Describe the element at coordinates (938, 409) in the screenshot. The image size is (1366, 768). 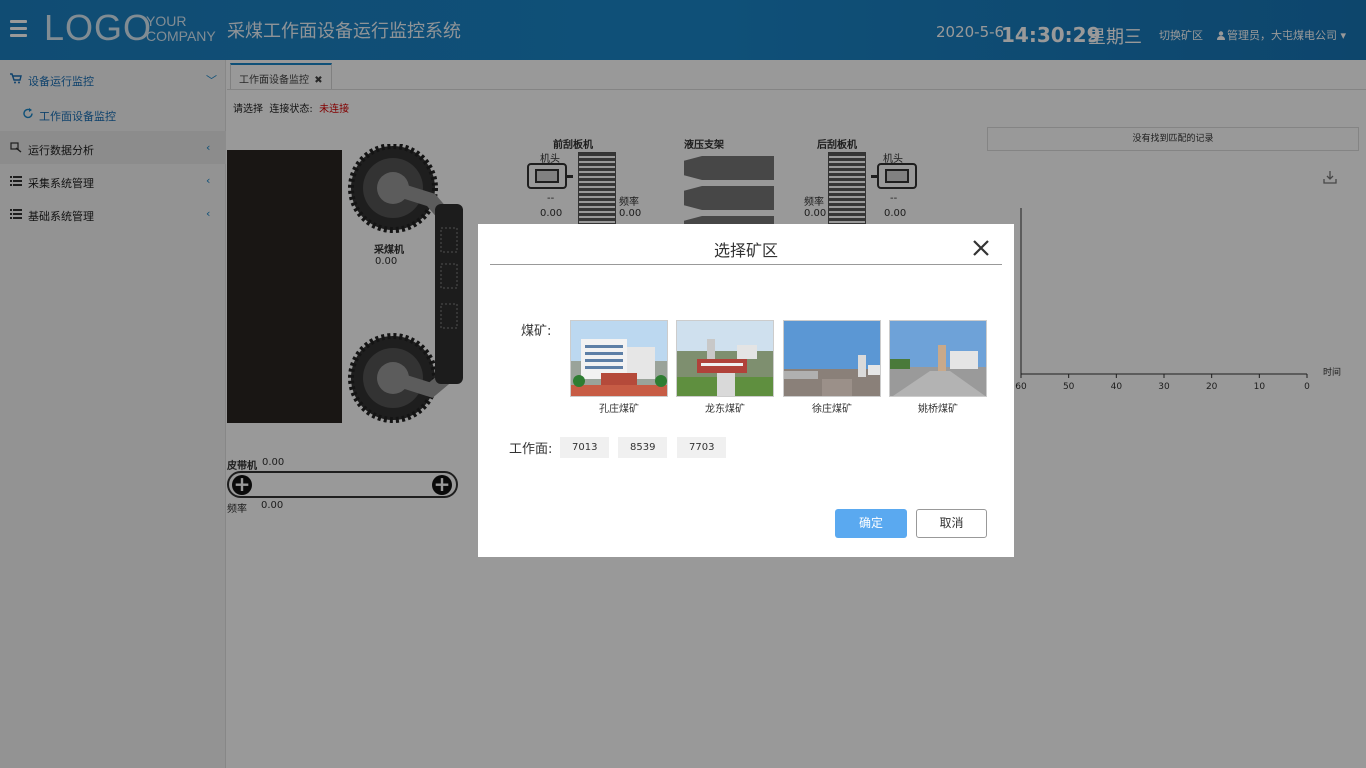
I see `mine-name: 姚桥煤矿` at that location.